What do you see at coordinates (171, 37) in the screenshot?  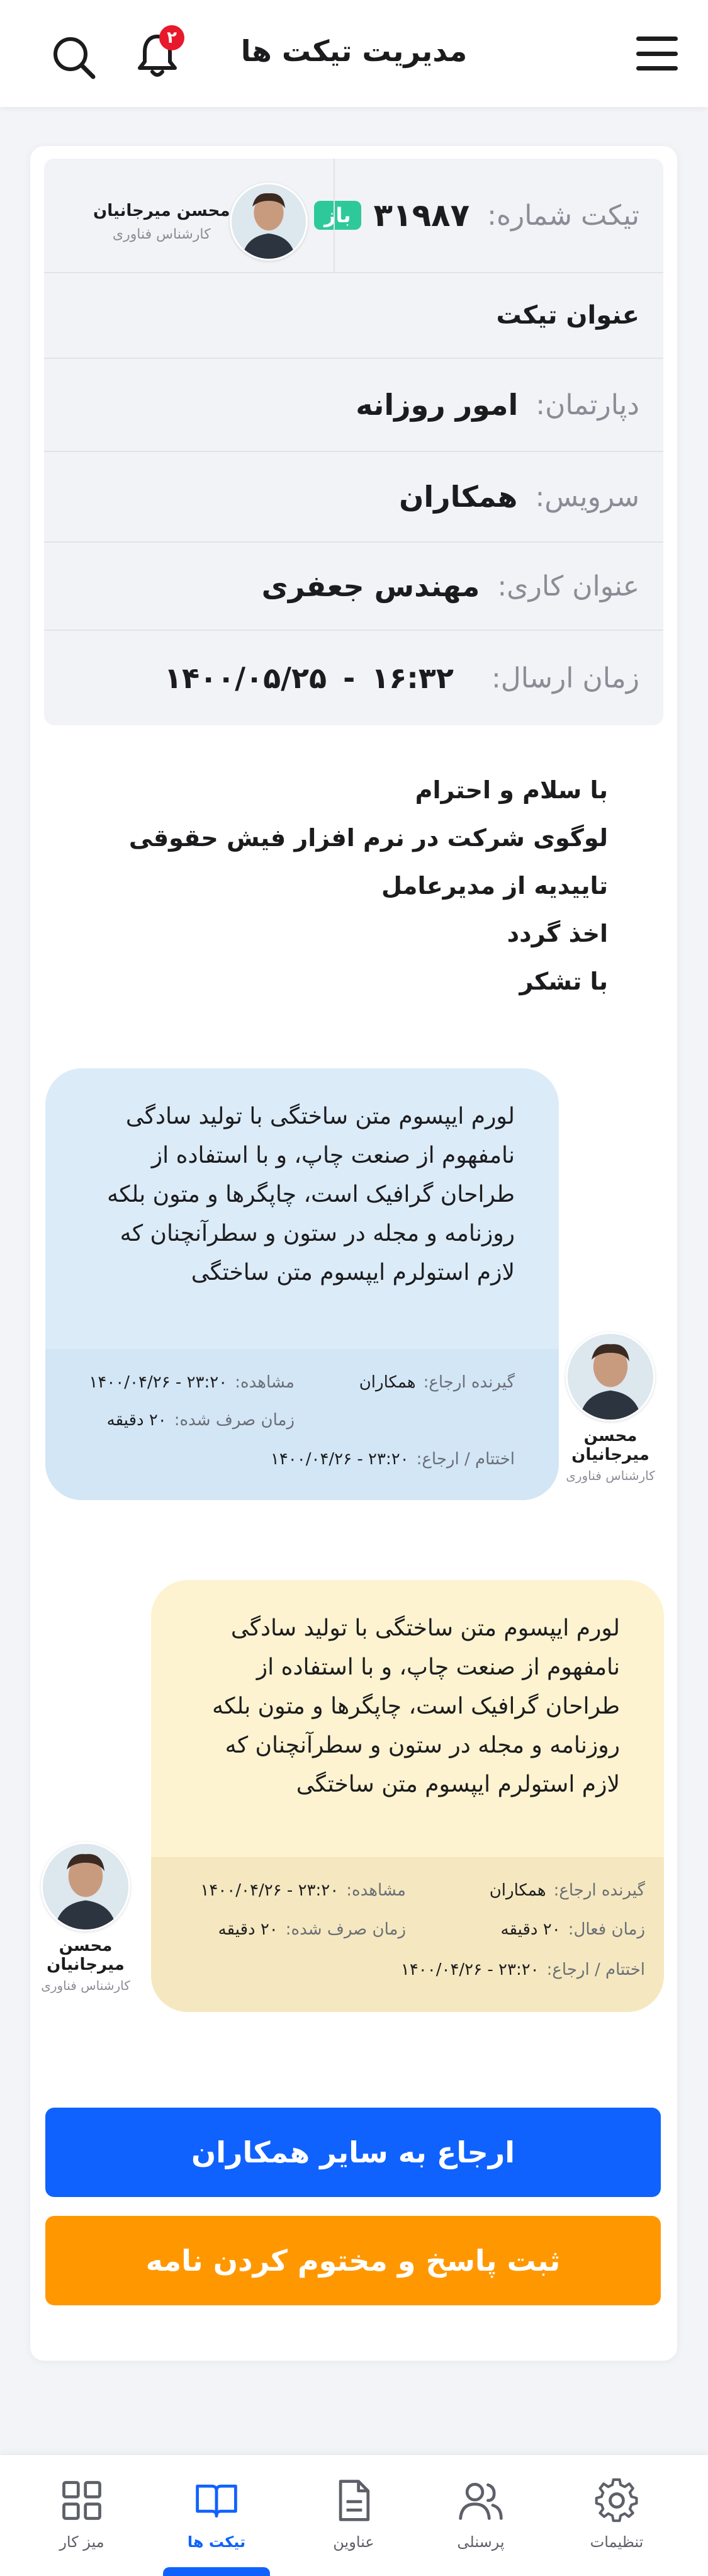 I see `notification-count-badge: ۲` at bounding box center [171, 37].